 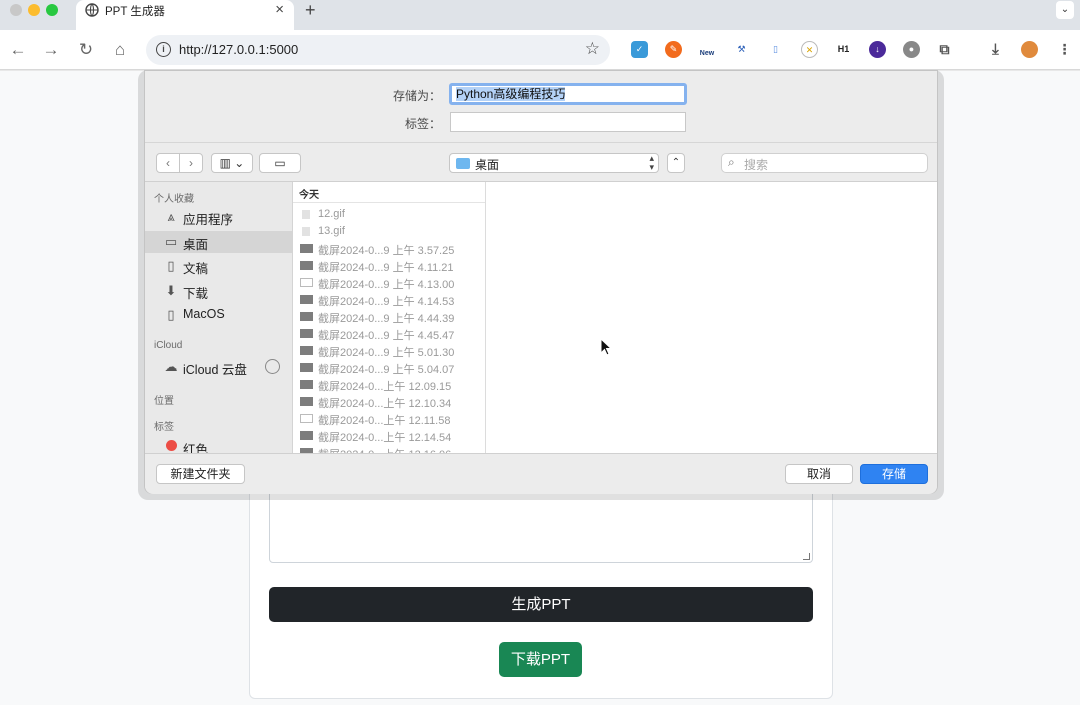 What do you see at coordinates (554, 163) in the screenshot?
I see `location-popup: 桌面 ▴ ▾` at bounding box center [554, 163].